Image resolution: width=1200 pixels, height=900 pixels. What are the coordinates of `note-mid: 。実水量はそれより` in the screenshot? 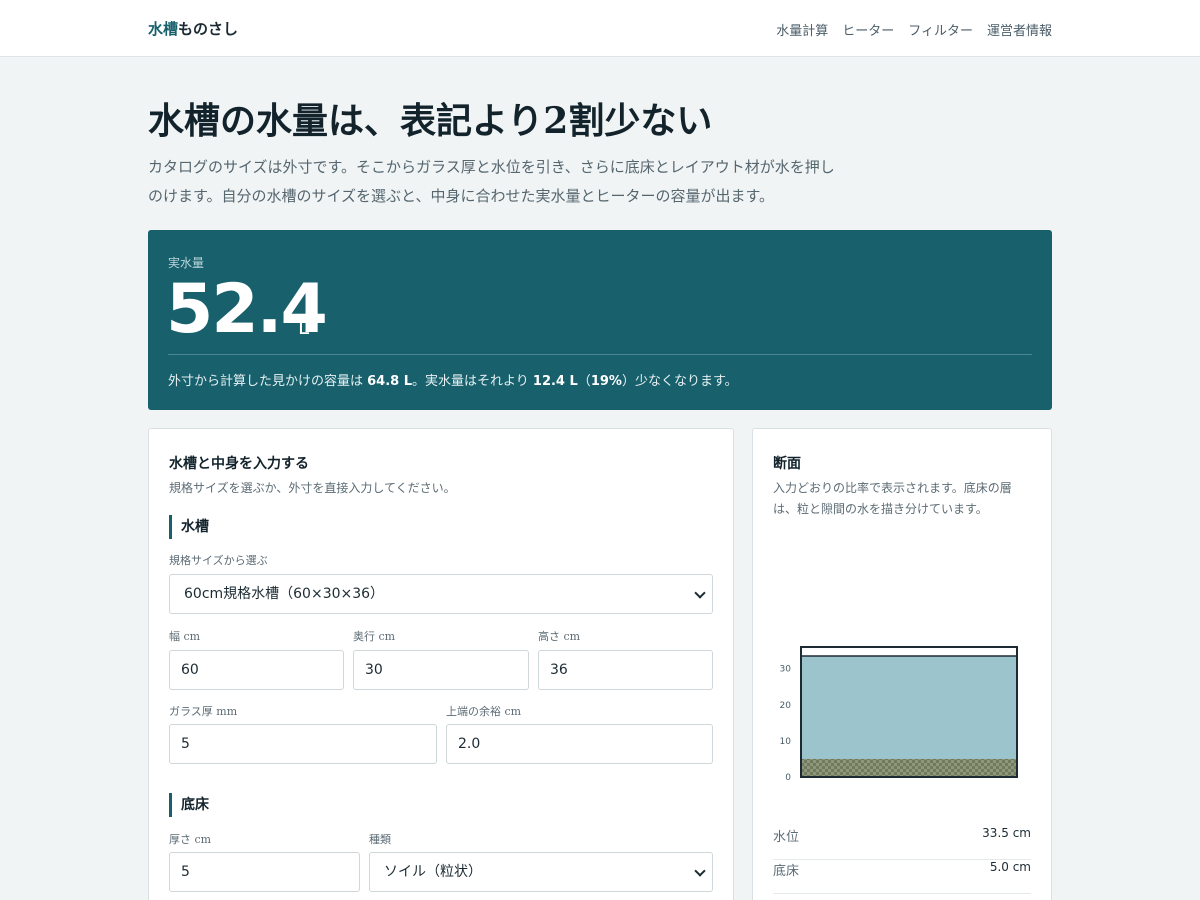 It's located at (472, 381).